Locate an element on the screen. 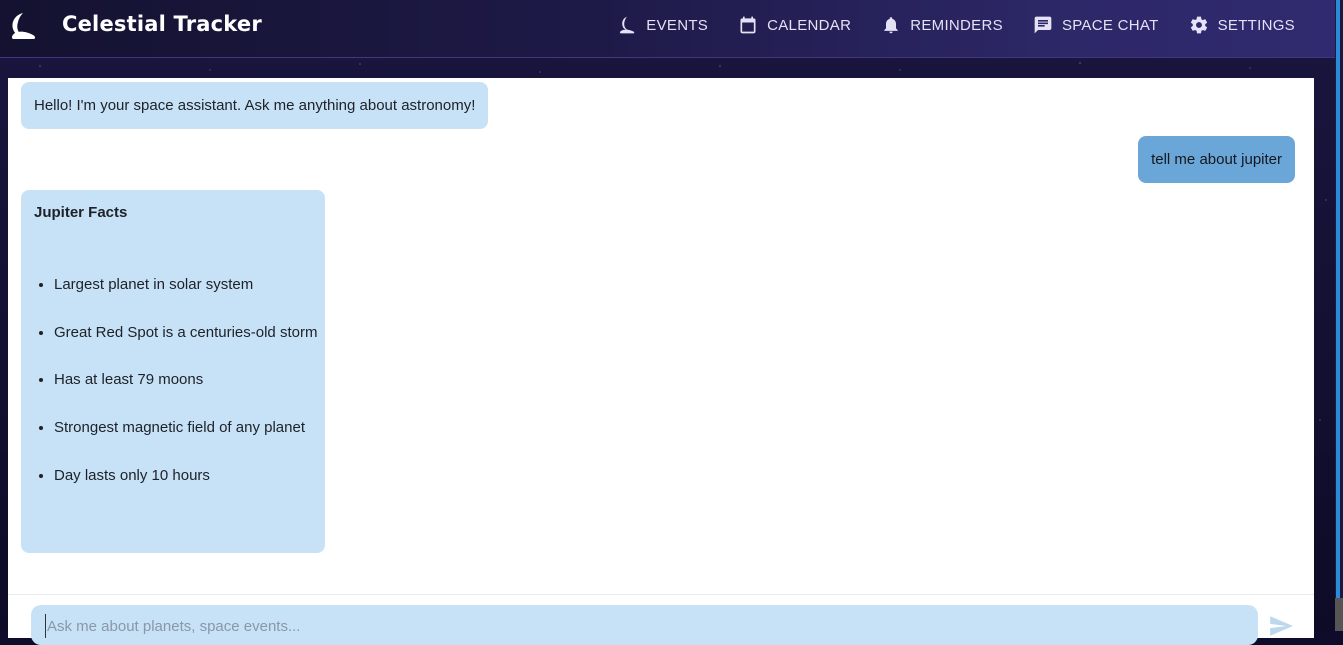 The width and height of the screenshot is (1343, 645). calendar-icon is located at coordinates (748, 25).